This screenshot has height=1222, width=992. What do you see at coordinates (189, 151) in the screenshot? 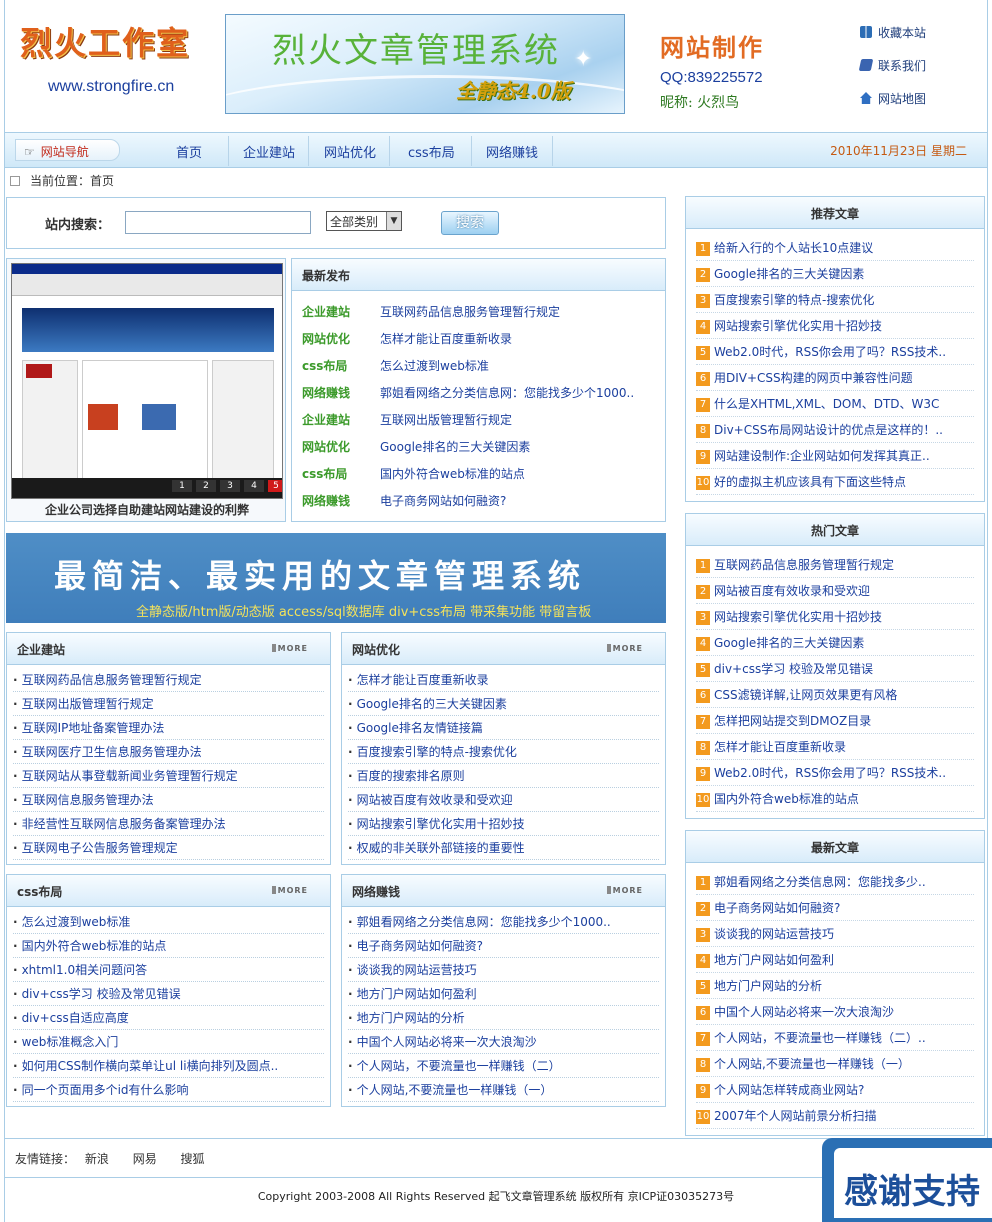
I see `nav-home: 首页` at bounding box center [189, 151].